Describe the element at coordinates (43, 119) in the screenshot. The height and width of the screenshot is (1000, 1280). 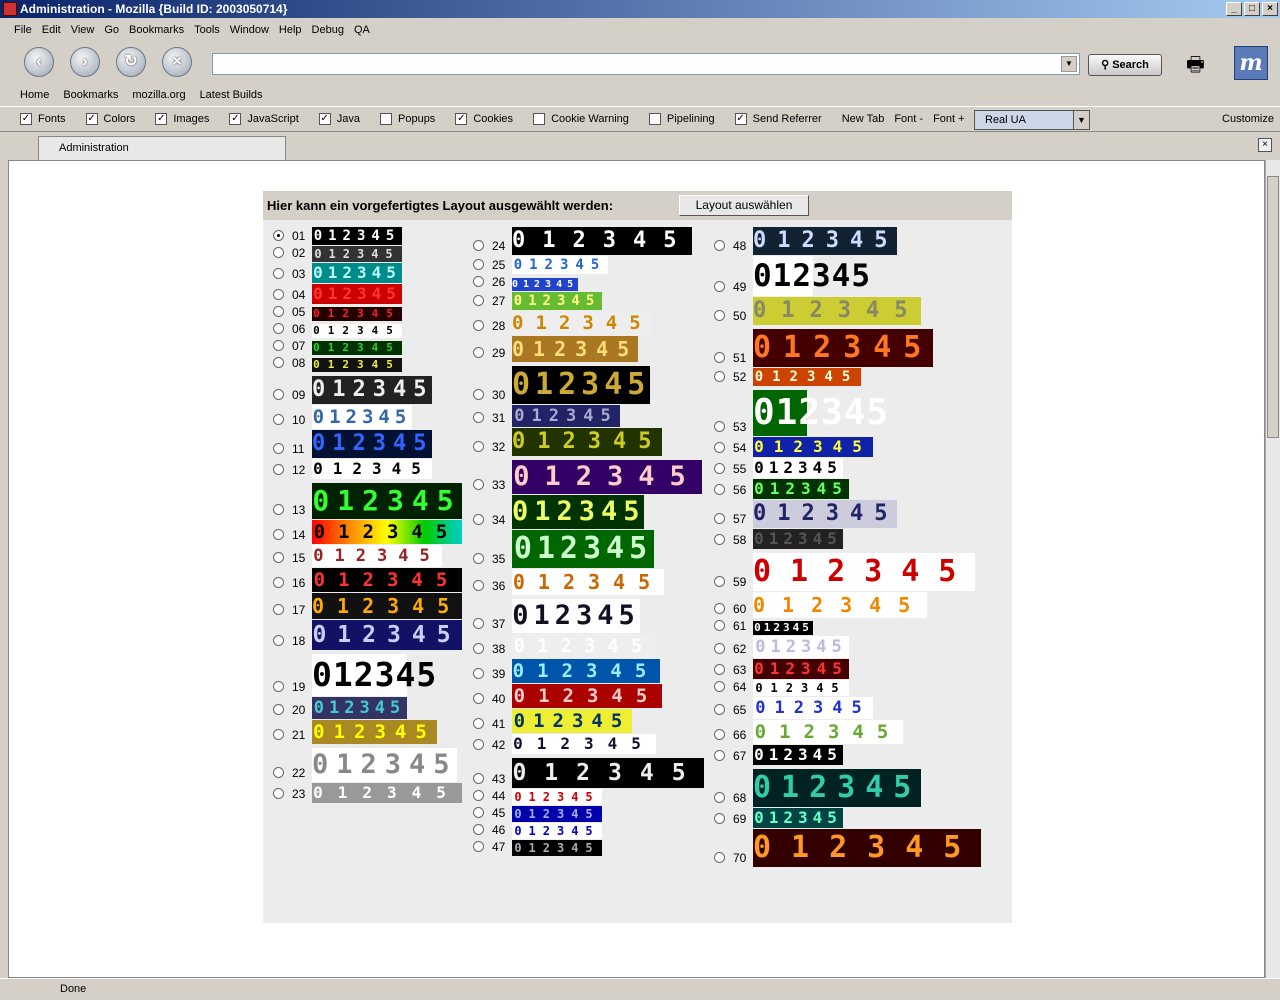
I see `pref-checkbox-fonts: ✓ Fonts` at that location.